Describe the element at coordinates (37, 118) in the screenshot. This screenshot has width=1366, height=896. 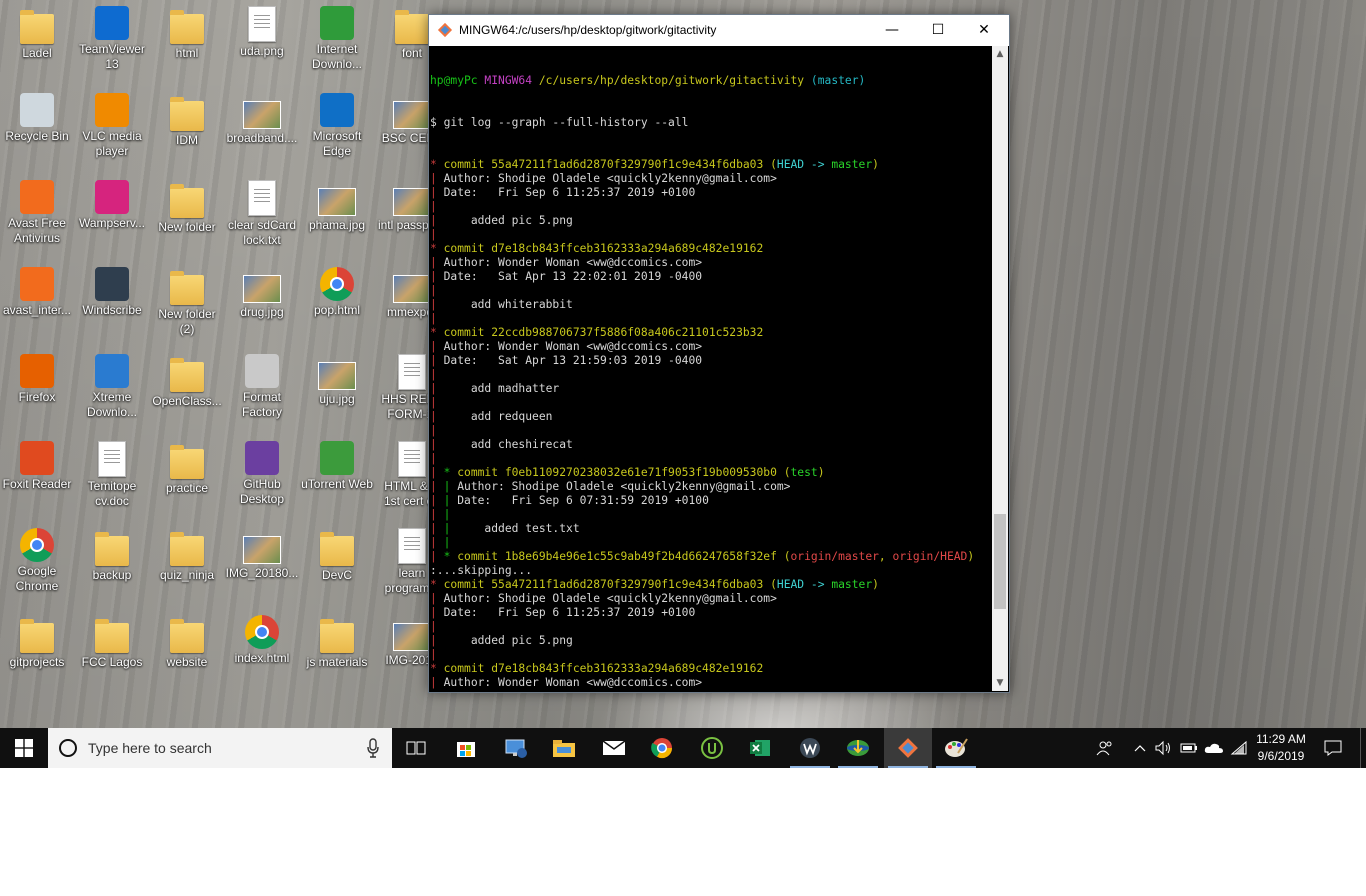
I see `desktop-icon: Recycle Bin` at that location.